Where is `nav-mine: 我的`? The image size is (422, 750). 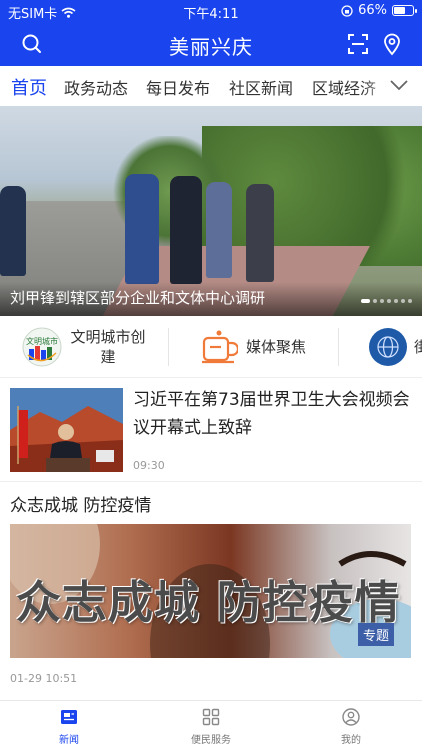
nav-mine: 我的 is located at coordinates (351, 726).